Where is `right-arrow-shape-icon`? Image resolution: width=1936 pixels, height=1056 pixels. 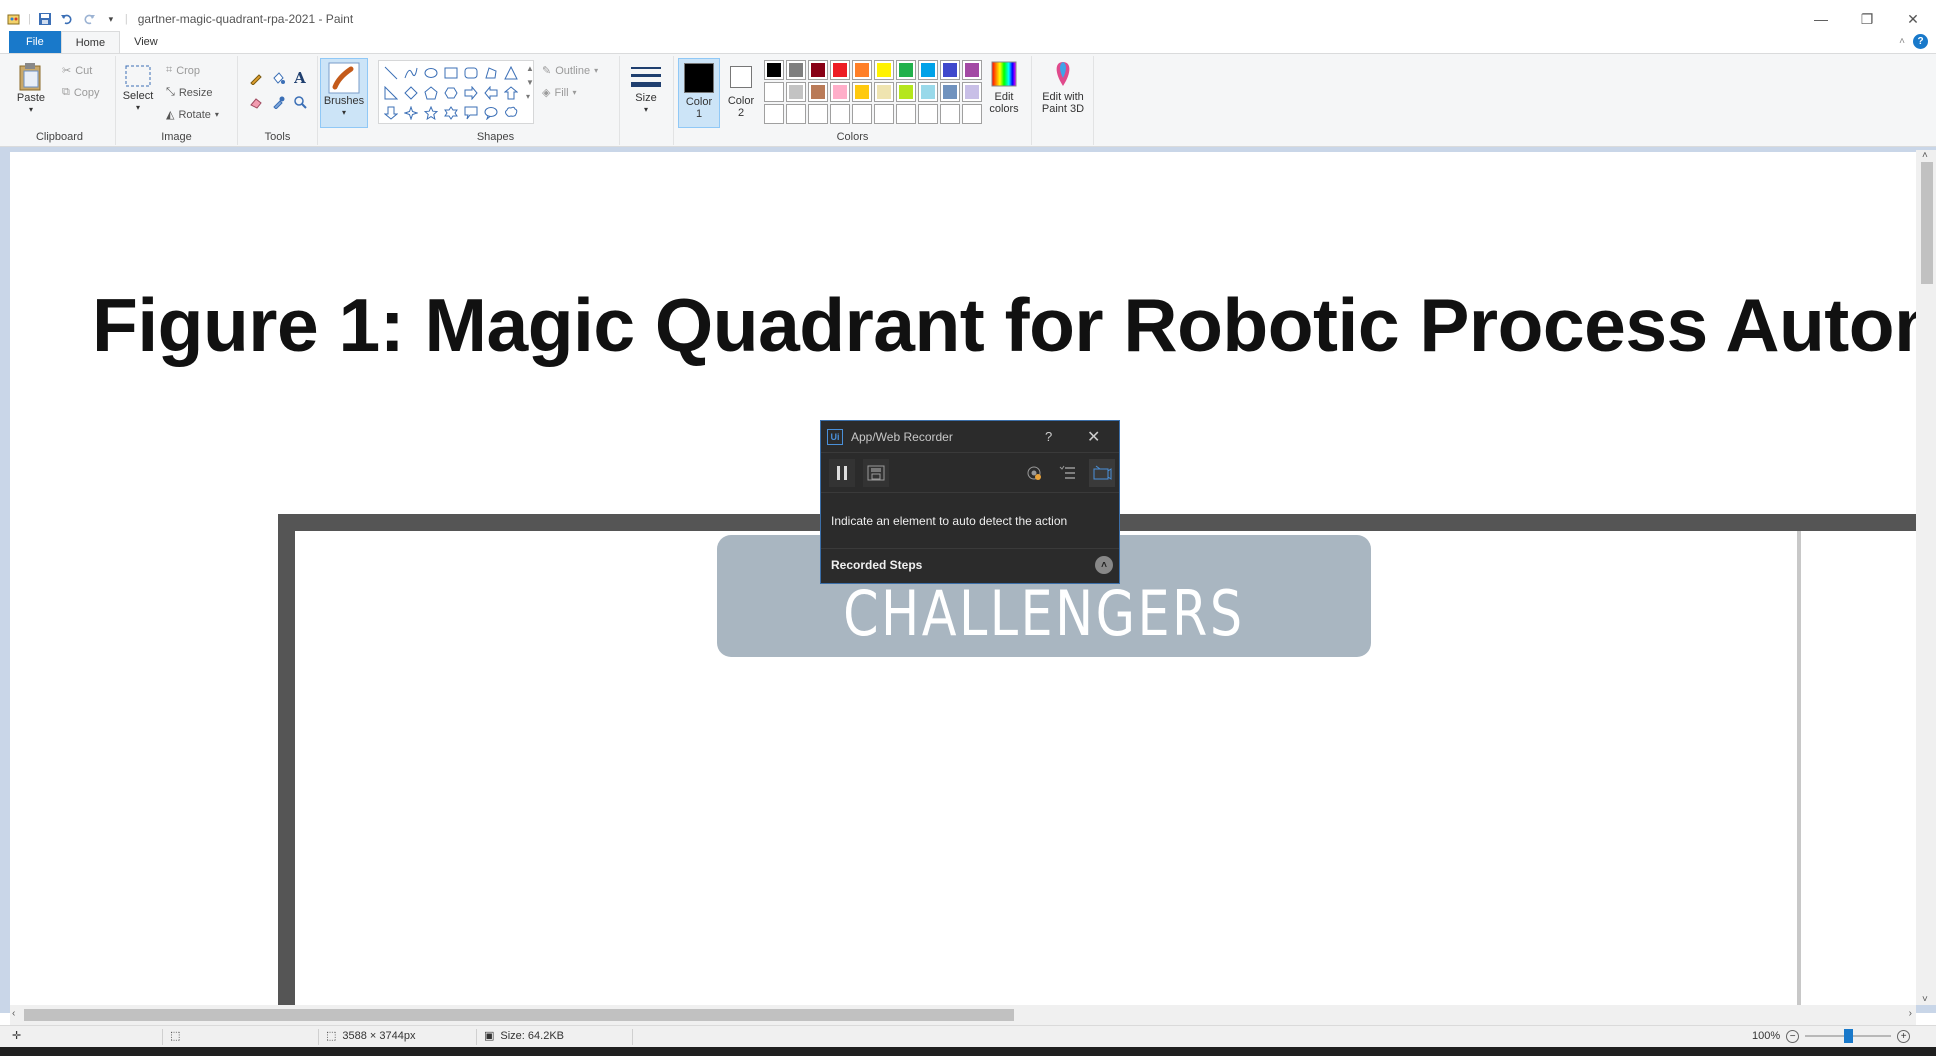
right-arrow-shape-icon is located at coordinates (471, 93).